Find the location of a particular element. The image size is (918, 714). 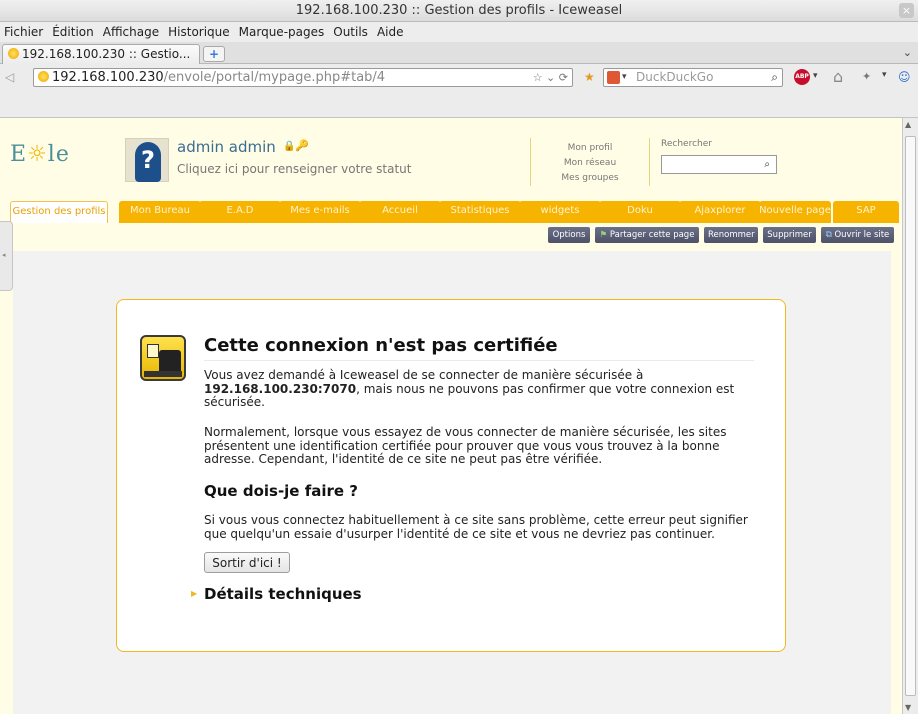

link-mon-reseau: Mon réseau is located at coordinates (590, 163).